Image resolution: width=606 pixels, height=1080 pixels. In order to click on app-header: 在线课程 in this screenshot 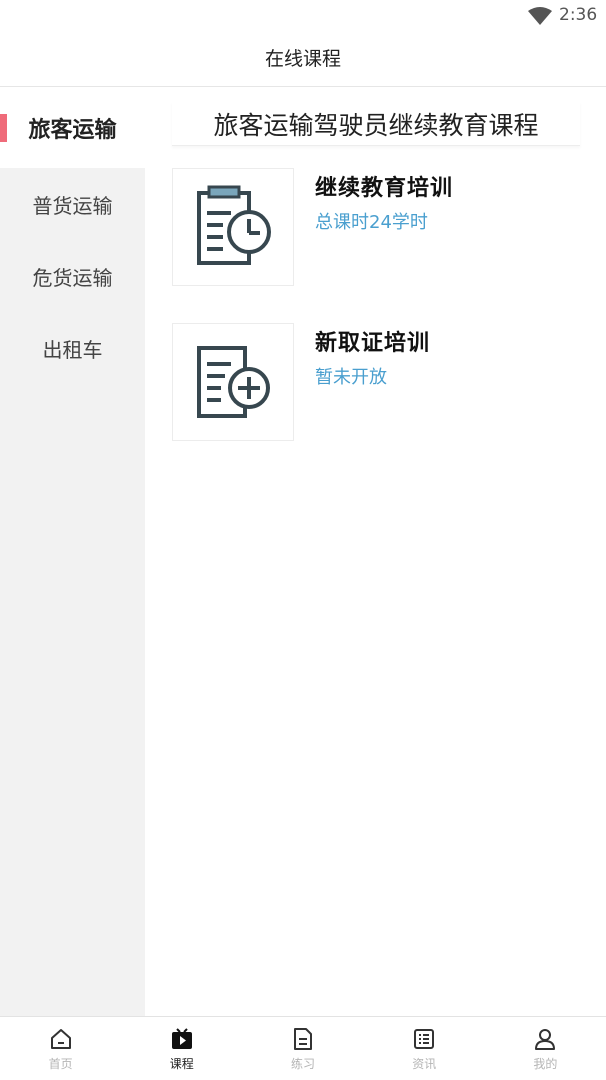, I will do `click(303, 59)`.